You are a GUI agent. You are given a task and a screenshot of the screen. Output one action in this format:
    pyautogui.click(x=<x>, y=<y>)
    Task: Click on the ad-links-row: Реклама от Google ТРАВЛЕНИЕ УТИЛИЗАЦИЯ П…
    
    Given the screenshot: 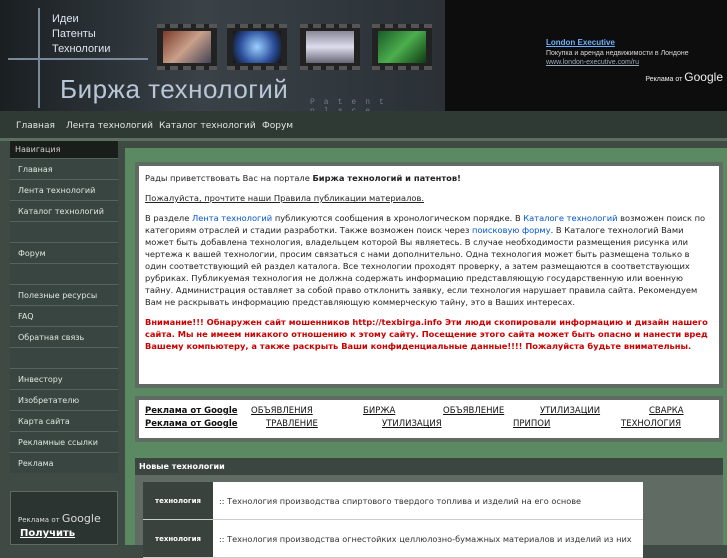 What is the action you would take?
    pyautogui.click(x=429, y=425)
    